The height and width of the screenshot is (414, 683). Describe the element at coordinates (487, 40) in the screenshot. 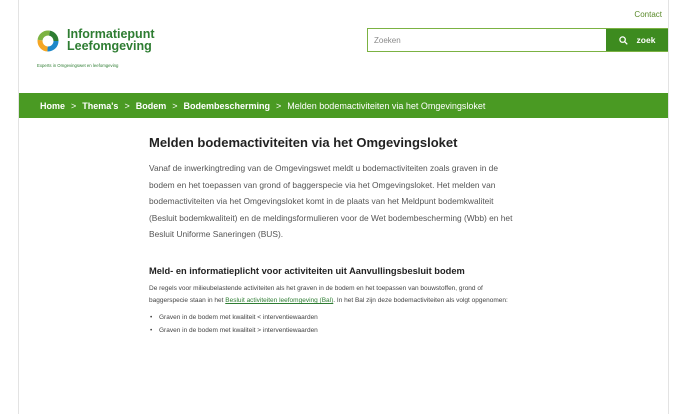

I see `search-input` at that location.